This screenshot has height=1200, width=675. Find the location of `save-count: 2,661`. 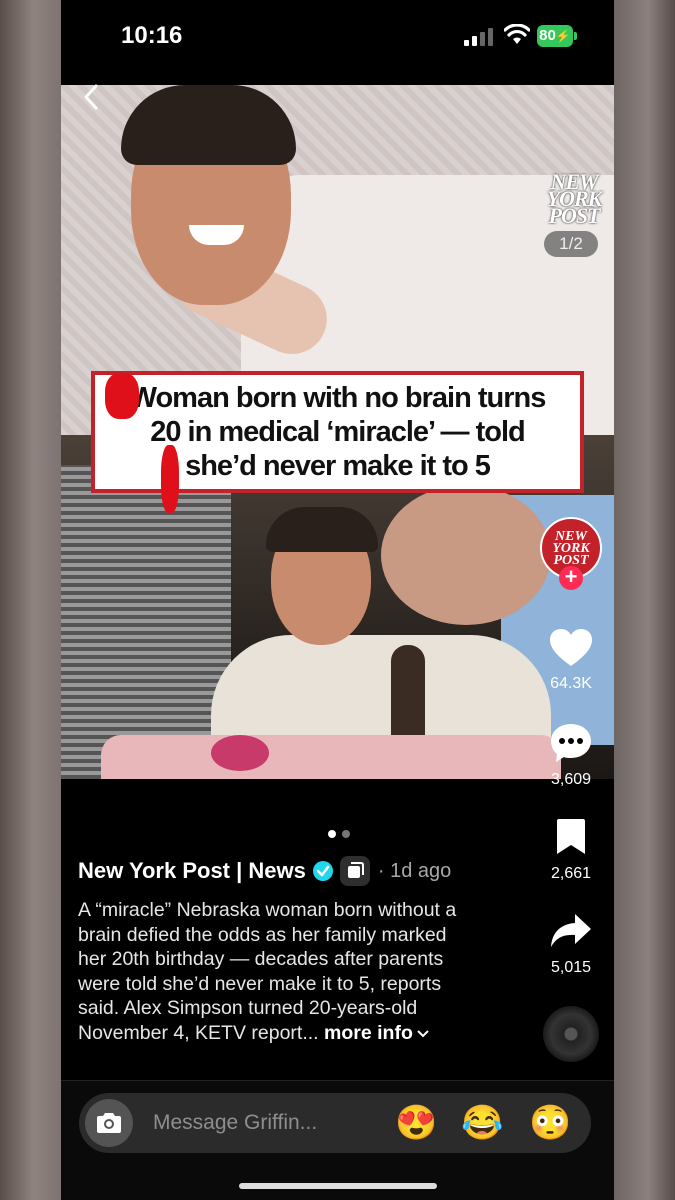

save-count: 2,661 is located at coordinates (571, 873).